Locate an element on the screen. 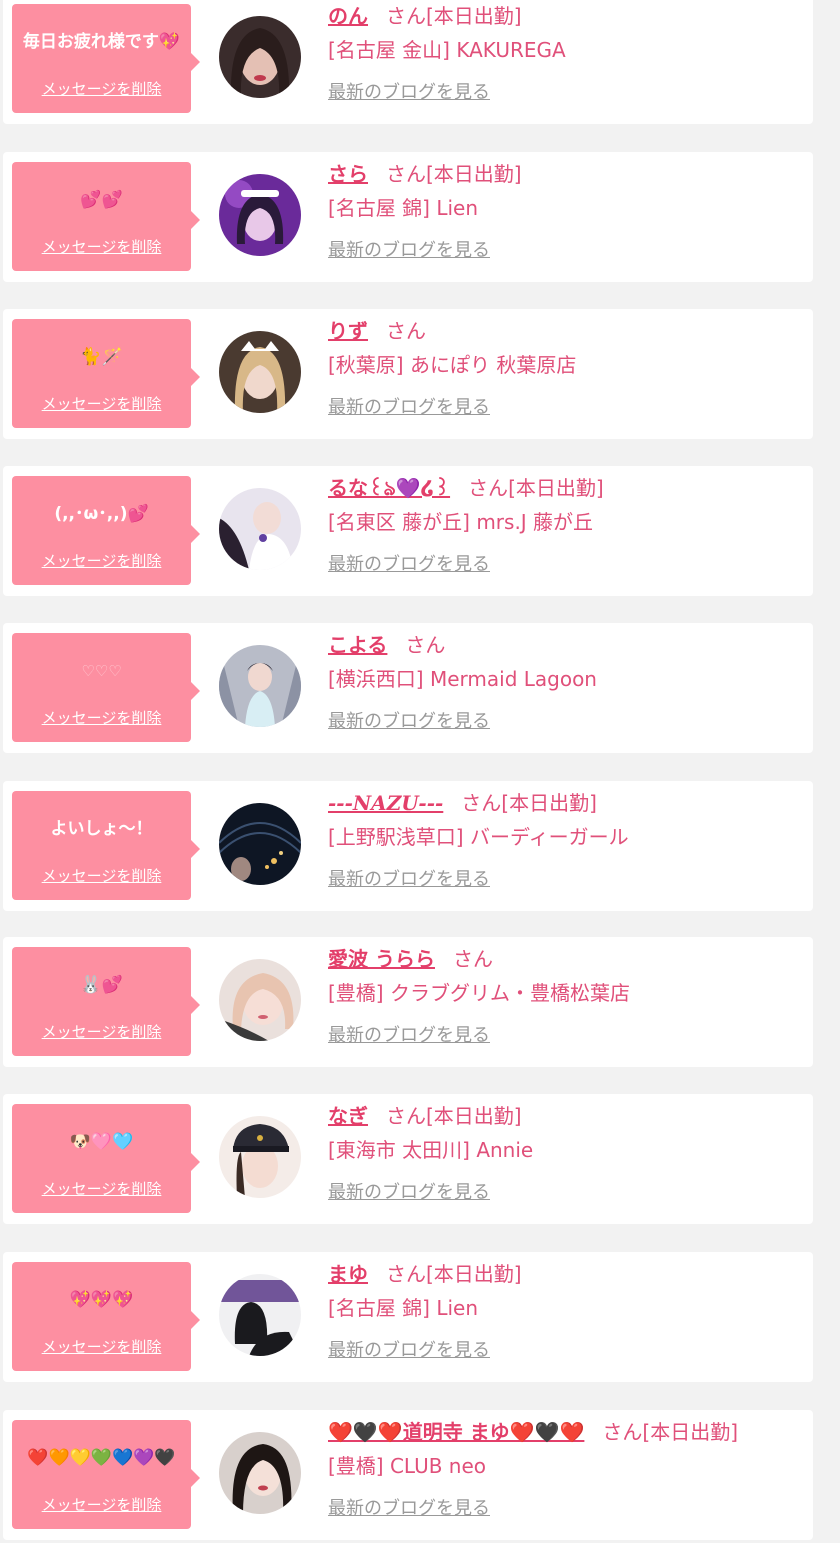  girl-name-link: ❤️🖤❤️道明寺 まゆ❤️🖤❤️ is located at coordinates (456, 1432).